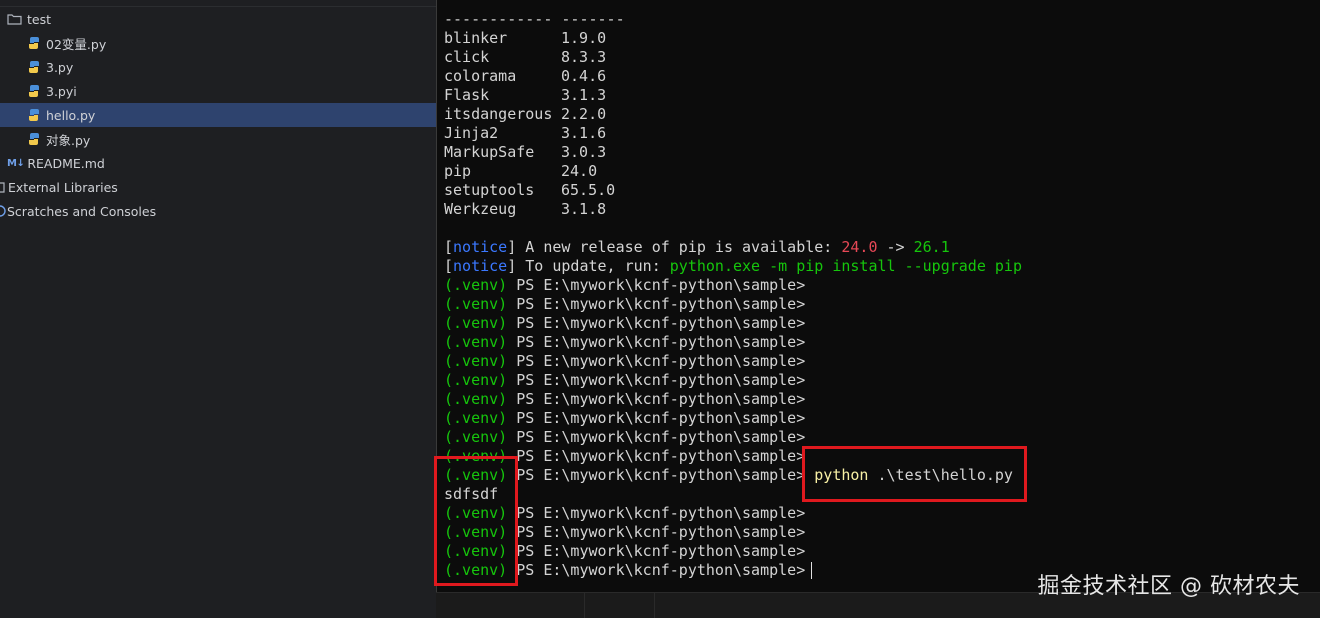 The width and height of the screenshot is (1320, 618). Describe the element at coordinates (66, 163) in the screenshot. I see `tree-item-label: README.md` at that location.